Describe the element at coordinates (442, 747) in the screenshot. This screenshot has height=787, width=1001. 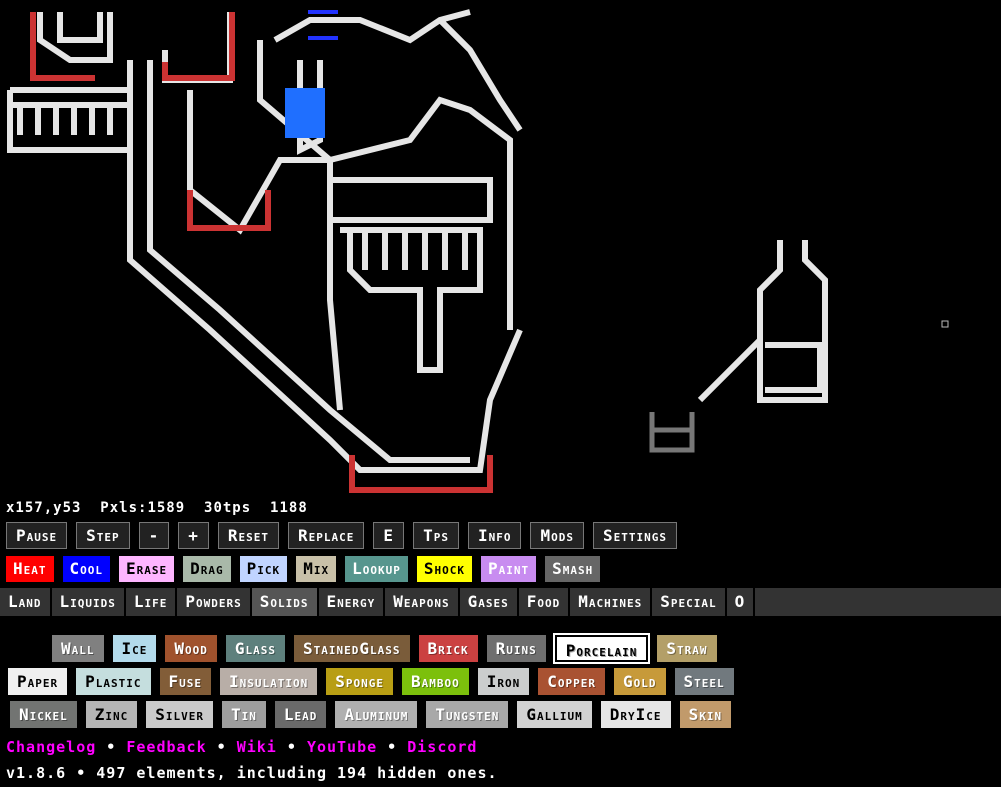
I see `link-discord: Discord` at that location.